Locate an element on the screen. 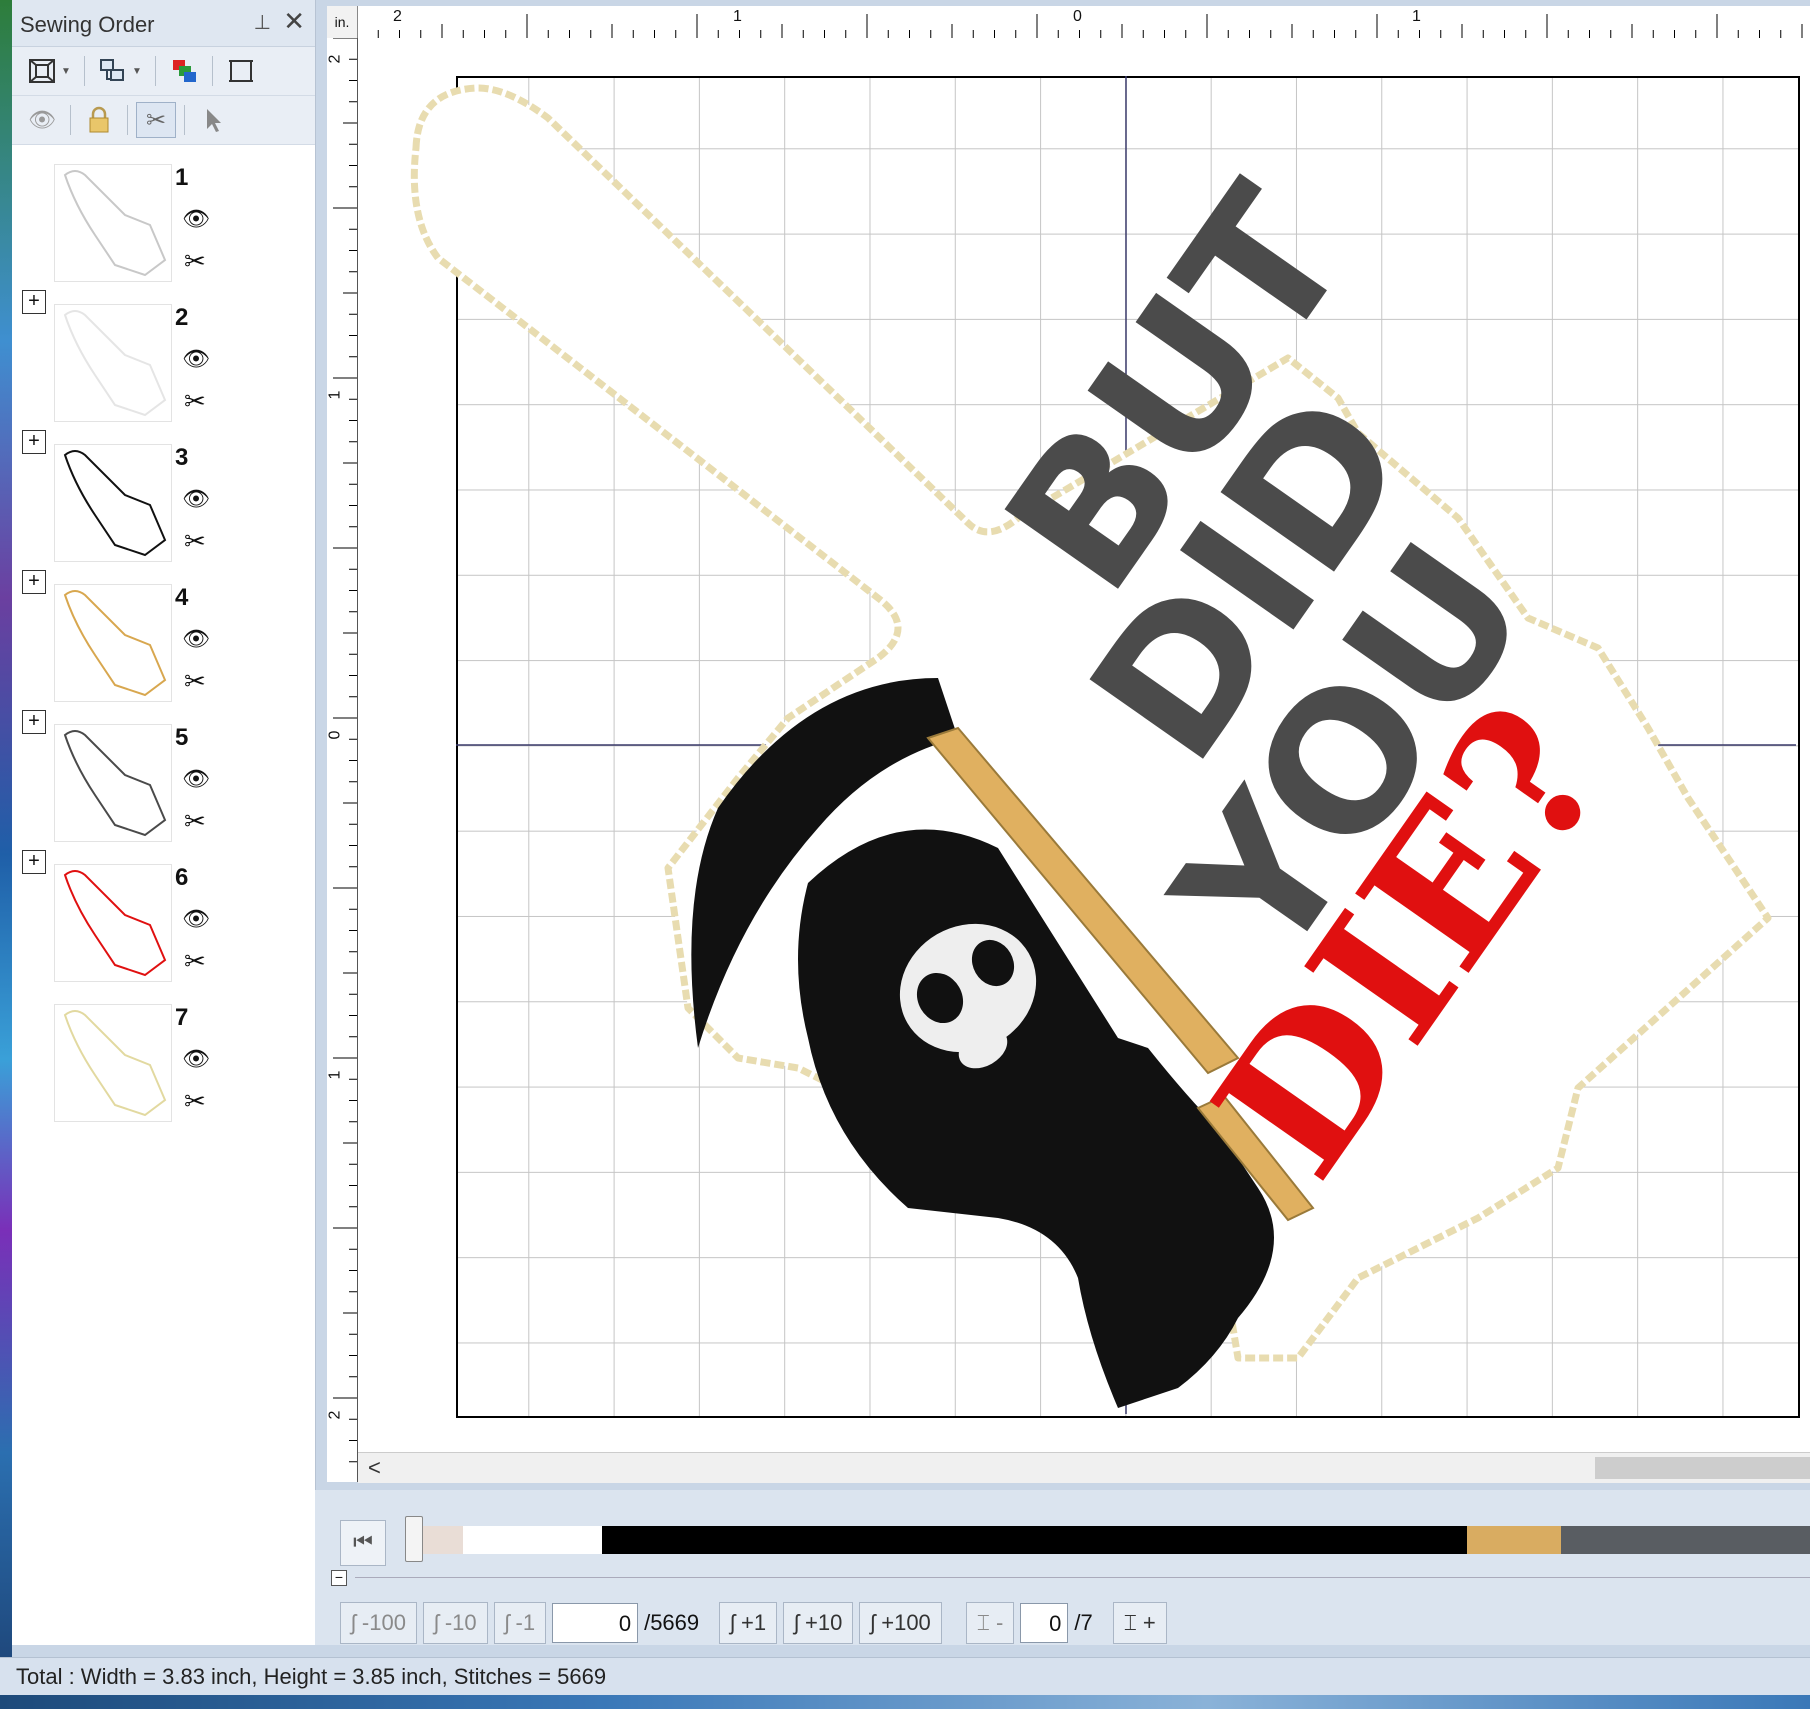  color-total: /7 is located at coordinates (1083, 1622).